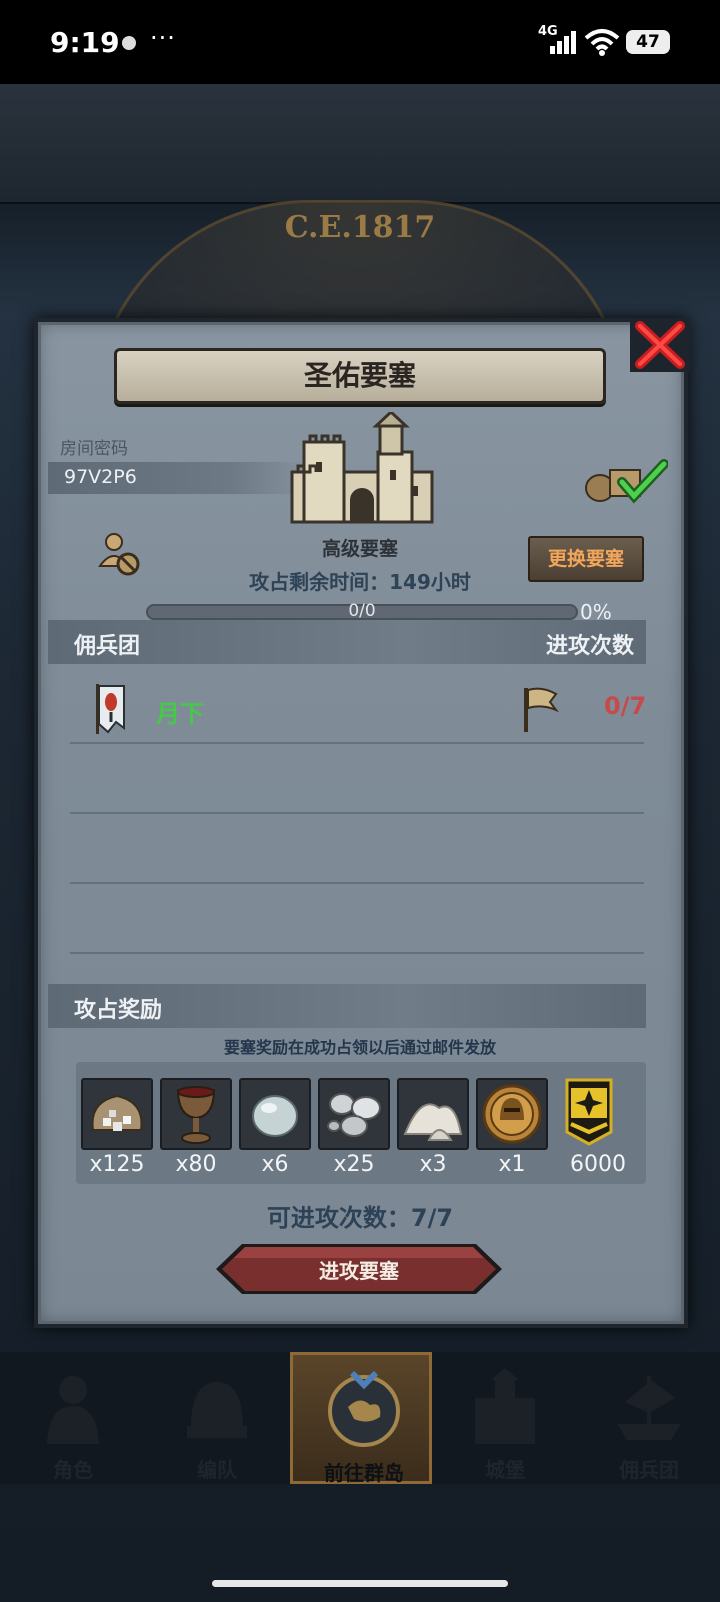 The image size is (720, 1602). Describe the element at coordinates (180, 714) in the screenshot. I see `mercenary-name: 月下` at that location.